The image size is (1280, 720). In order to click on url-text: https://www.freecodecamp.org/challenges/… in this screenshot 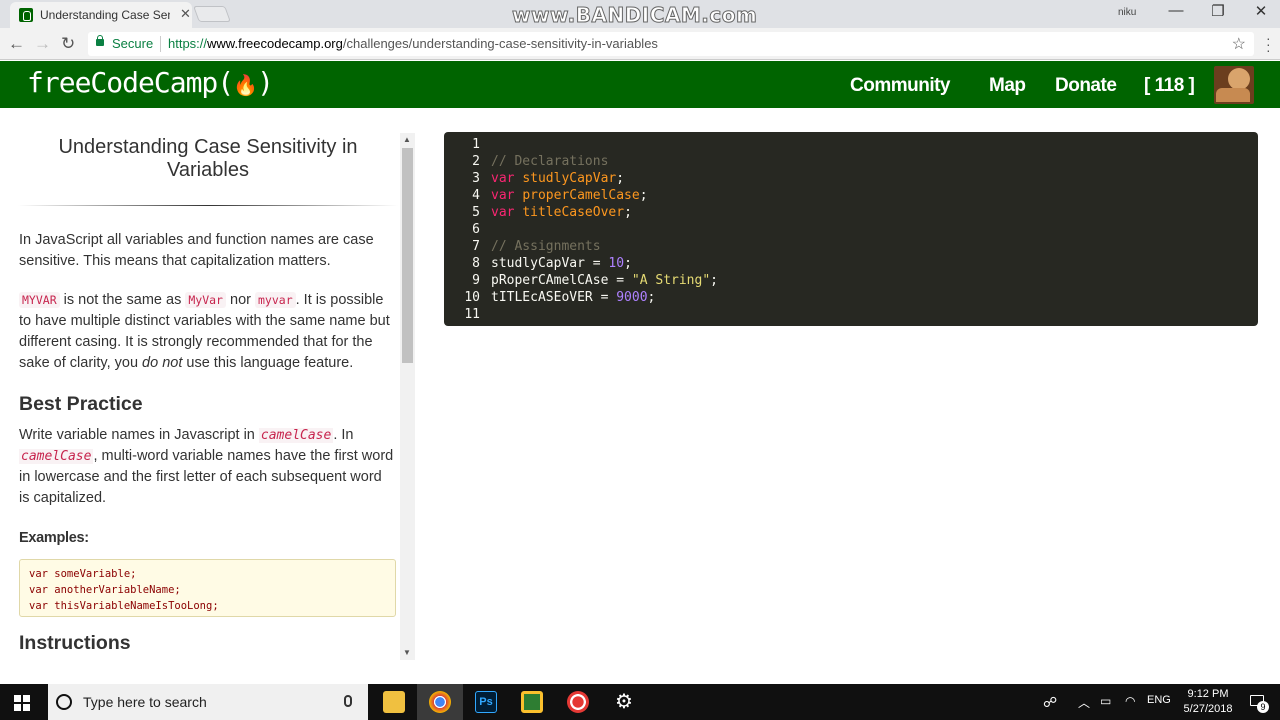, I will do `click(413, 43)`.